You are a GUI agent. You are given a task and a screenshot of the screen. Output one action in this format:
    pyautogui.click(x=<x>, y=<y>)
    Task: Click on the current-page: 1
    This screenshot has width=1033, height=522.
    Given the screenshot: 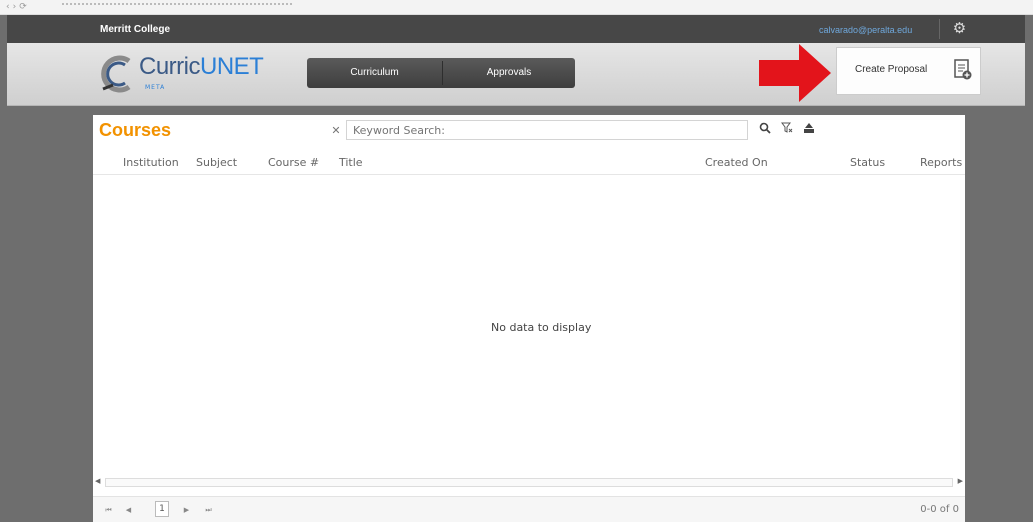 What is the action you would take?
    pyautogui.click(x=162, y=509)
    